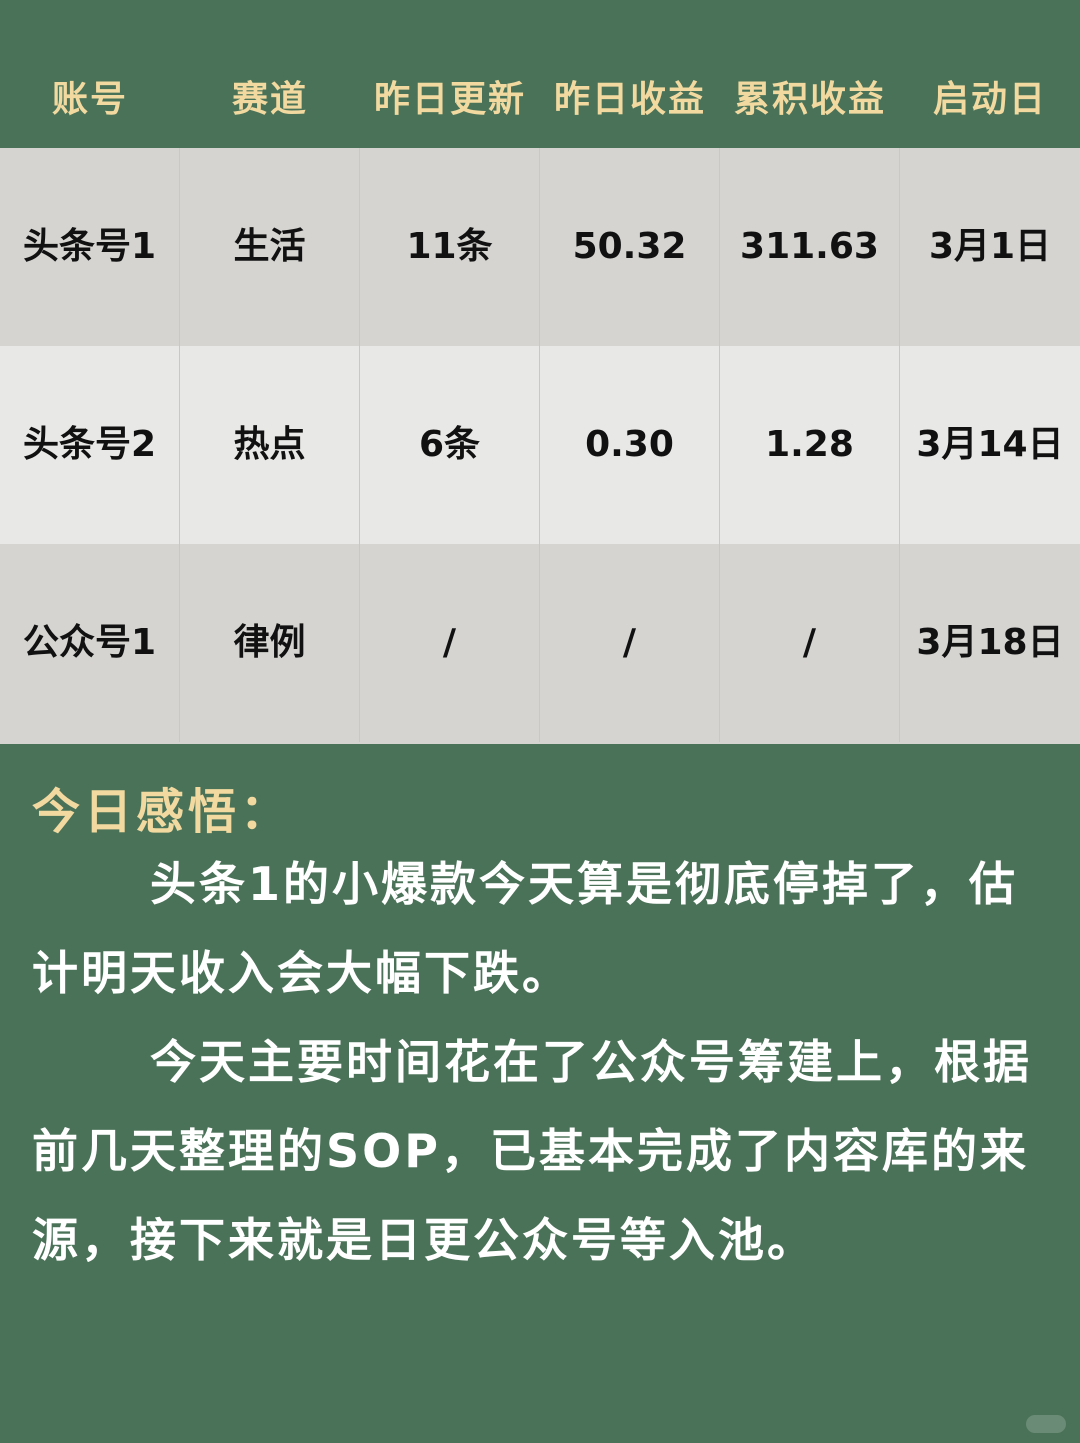 This screenshot has height=1443, width=1080. Describe the element at coordinates (630, 247) in the screenshot. I see `cell-yesterday-income: 50.32` at that location.